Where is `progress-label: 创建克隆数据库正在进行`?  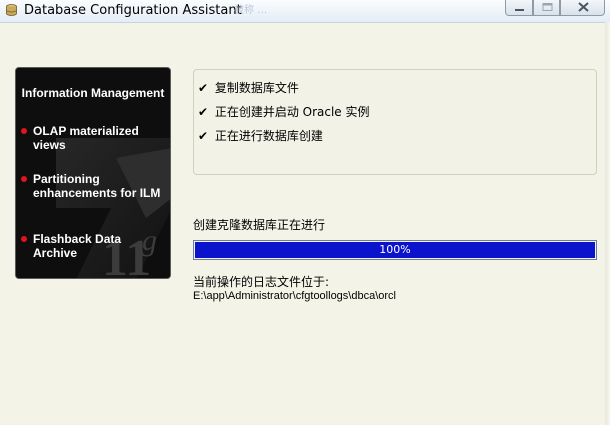
progress-label: 创建克隆数据库正在进行 is located at coordinates (259, 225).